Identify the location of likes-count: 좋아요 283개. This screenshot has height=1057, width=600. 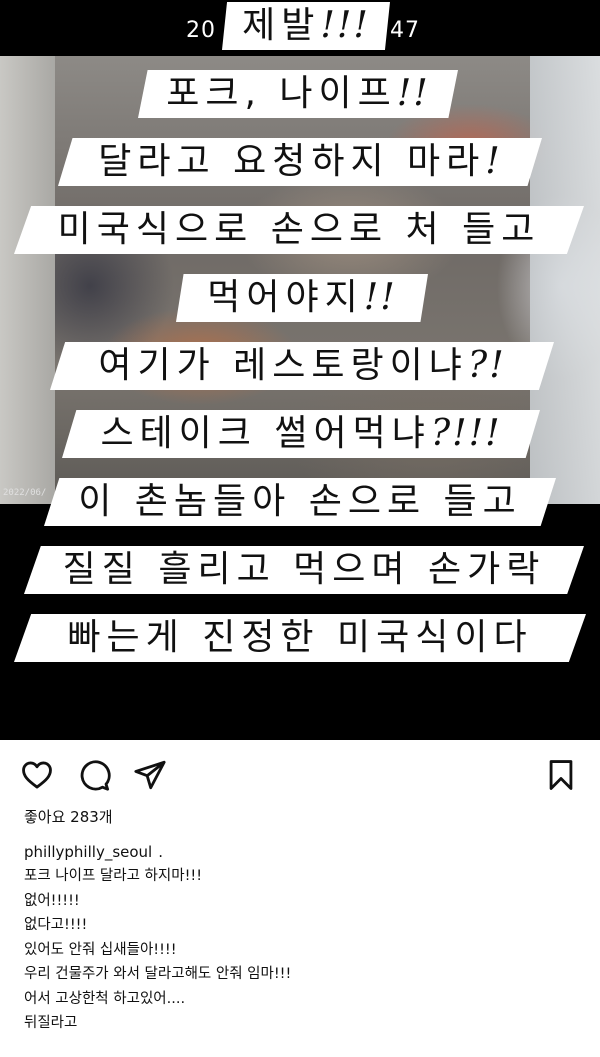
(68, 816).